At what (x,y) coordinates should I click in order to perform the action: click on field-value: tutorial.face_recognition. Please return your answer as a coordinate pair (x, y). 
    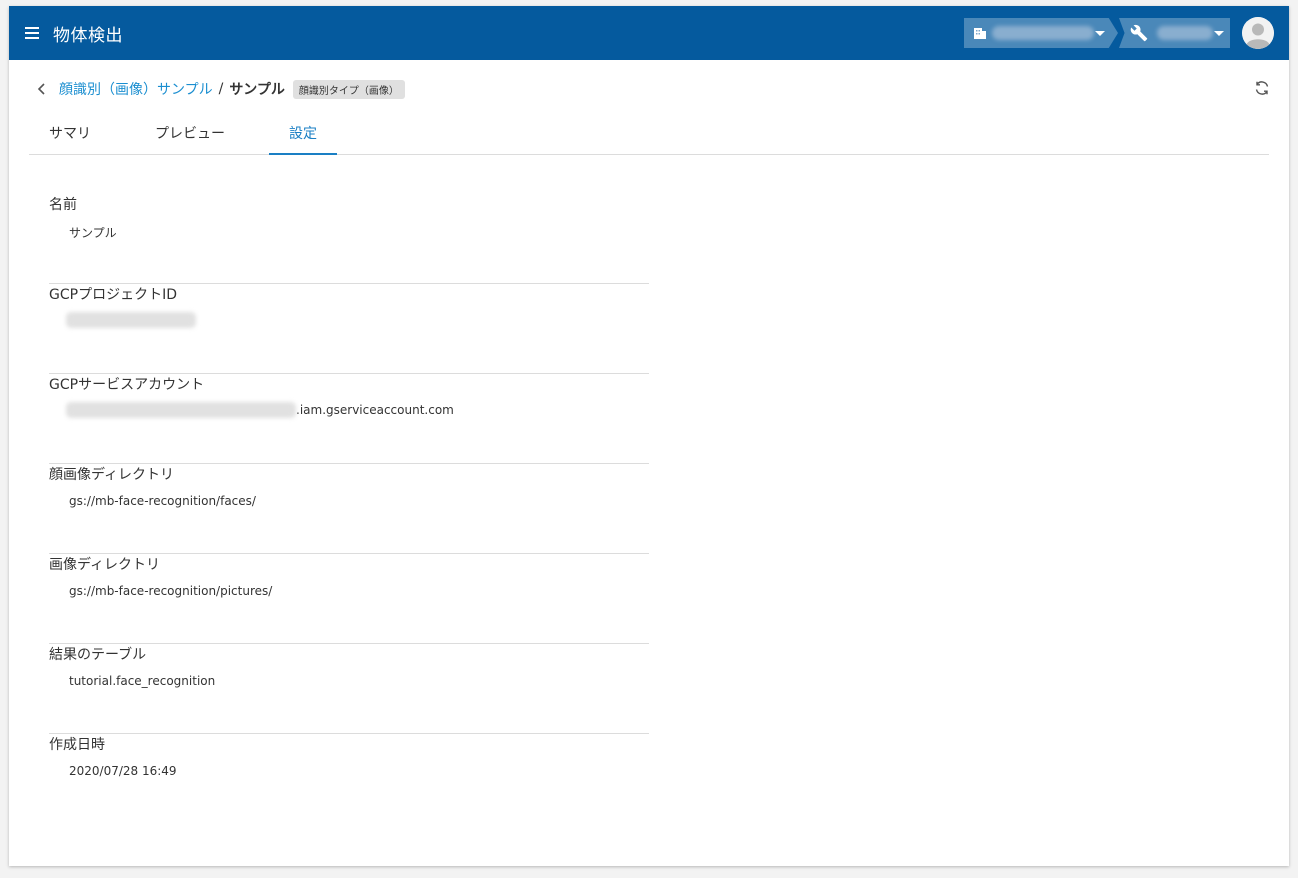
    Looking at the image, I should click on (142, 681).